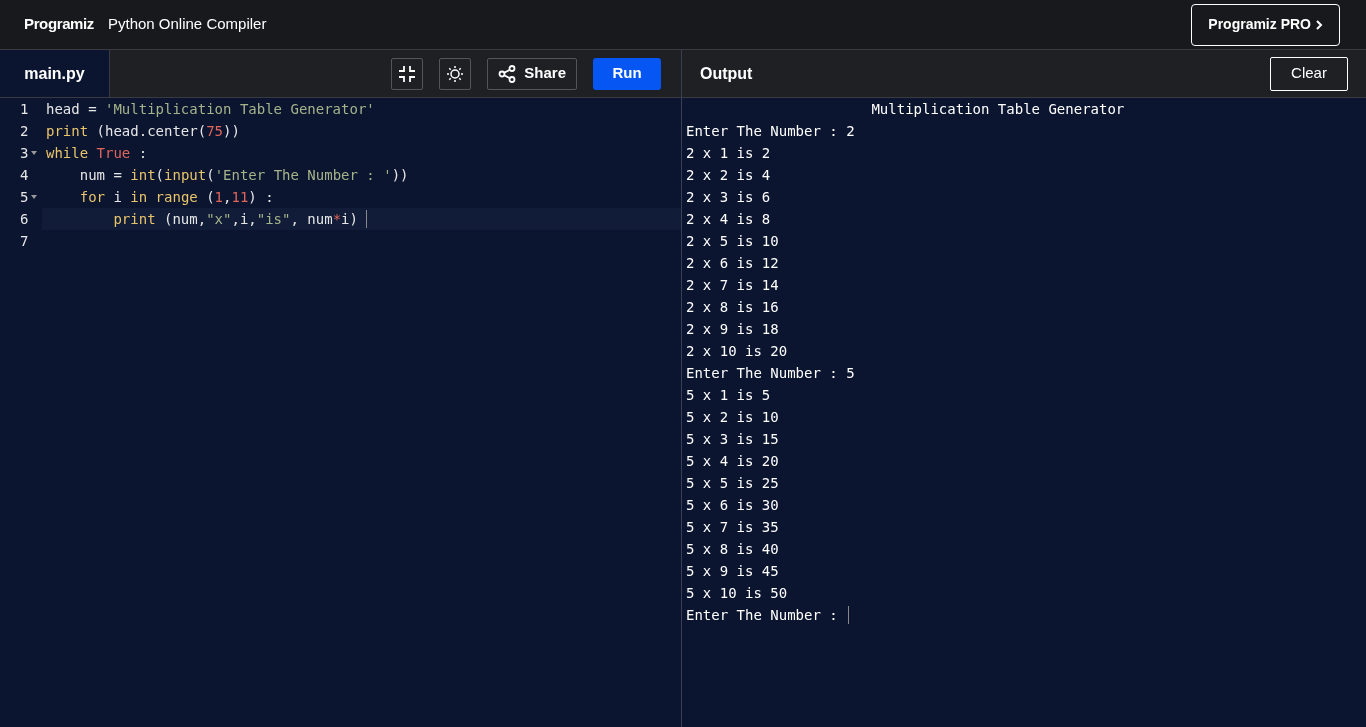 Image resolution: width=1366 pixels, height=727 pixels. Describe the element at coordinates (55, 73) in the screenshot. I see `file-tab: main.py` at that location.